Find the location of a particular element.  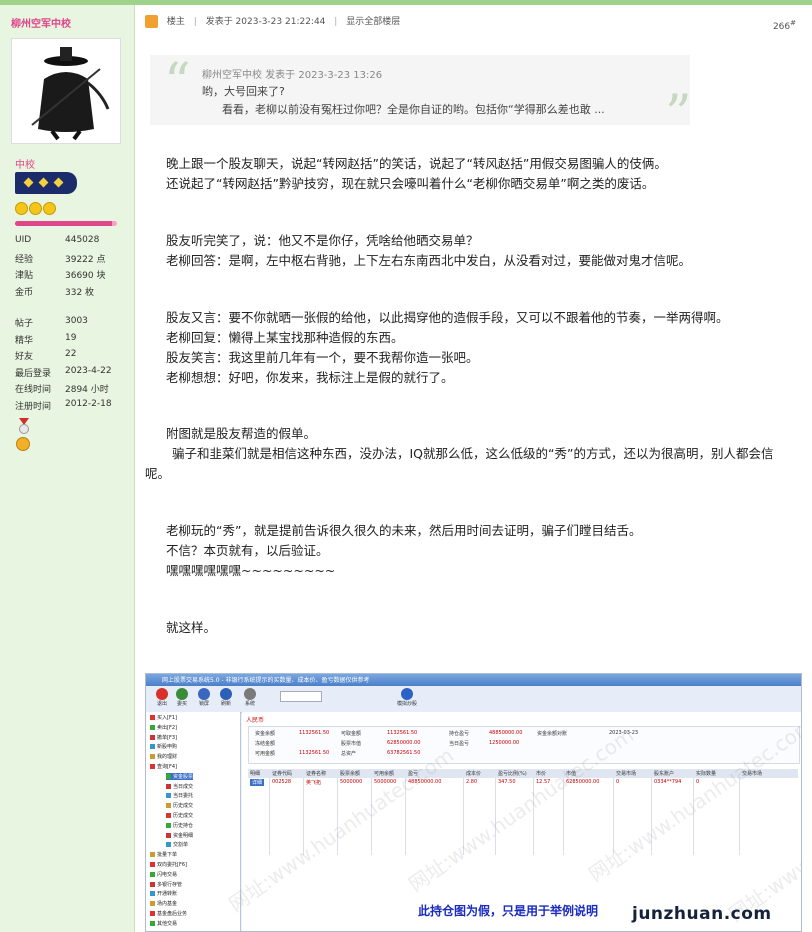

account-field: 63782561.50 is located at coordinates (404, 753).